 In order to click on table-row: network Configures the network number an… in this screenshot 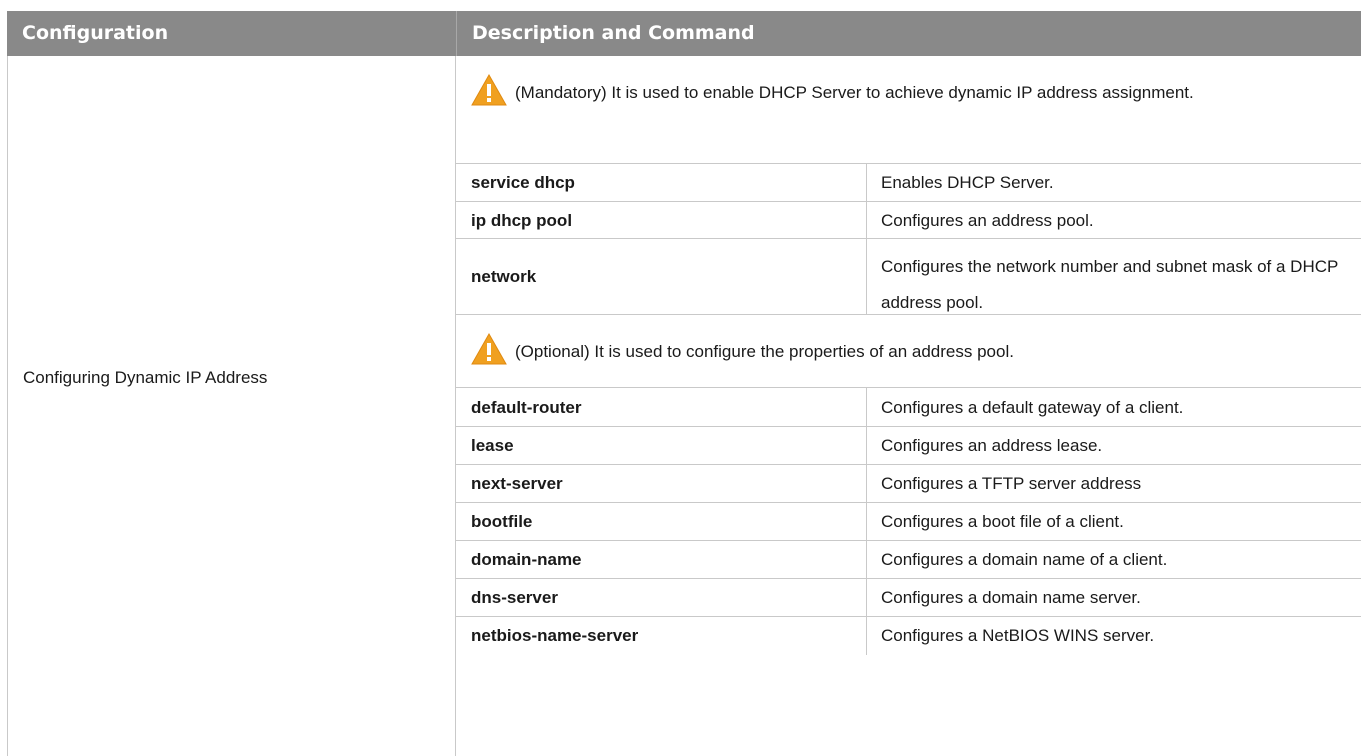, I will do `click(908, 277)`.